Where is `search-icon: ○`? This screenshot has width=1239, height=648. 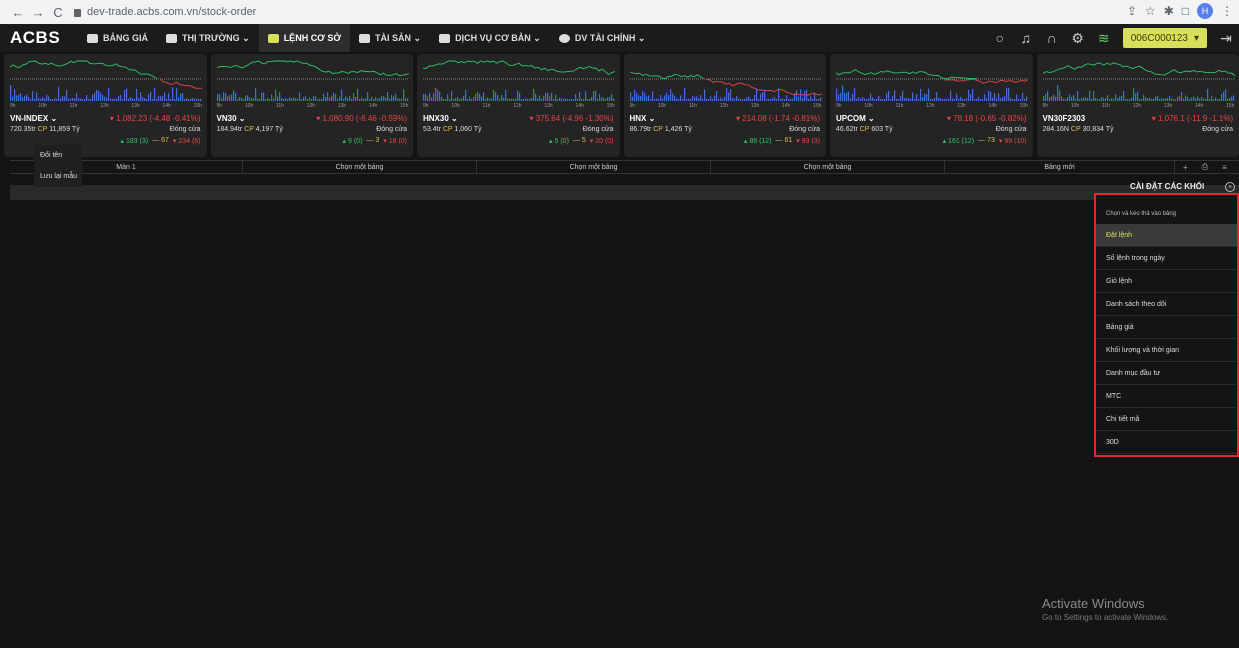 search-icon: ○ is located at coordinates (1000, 38).